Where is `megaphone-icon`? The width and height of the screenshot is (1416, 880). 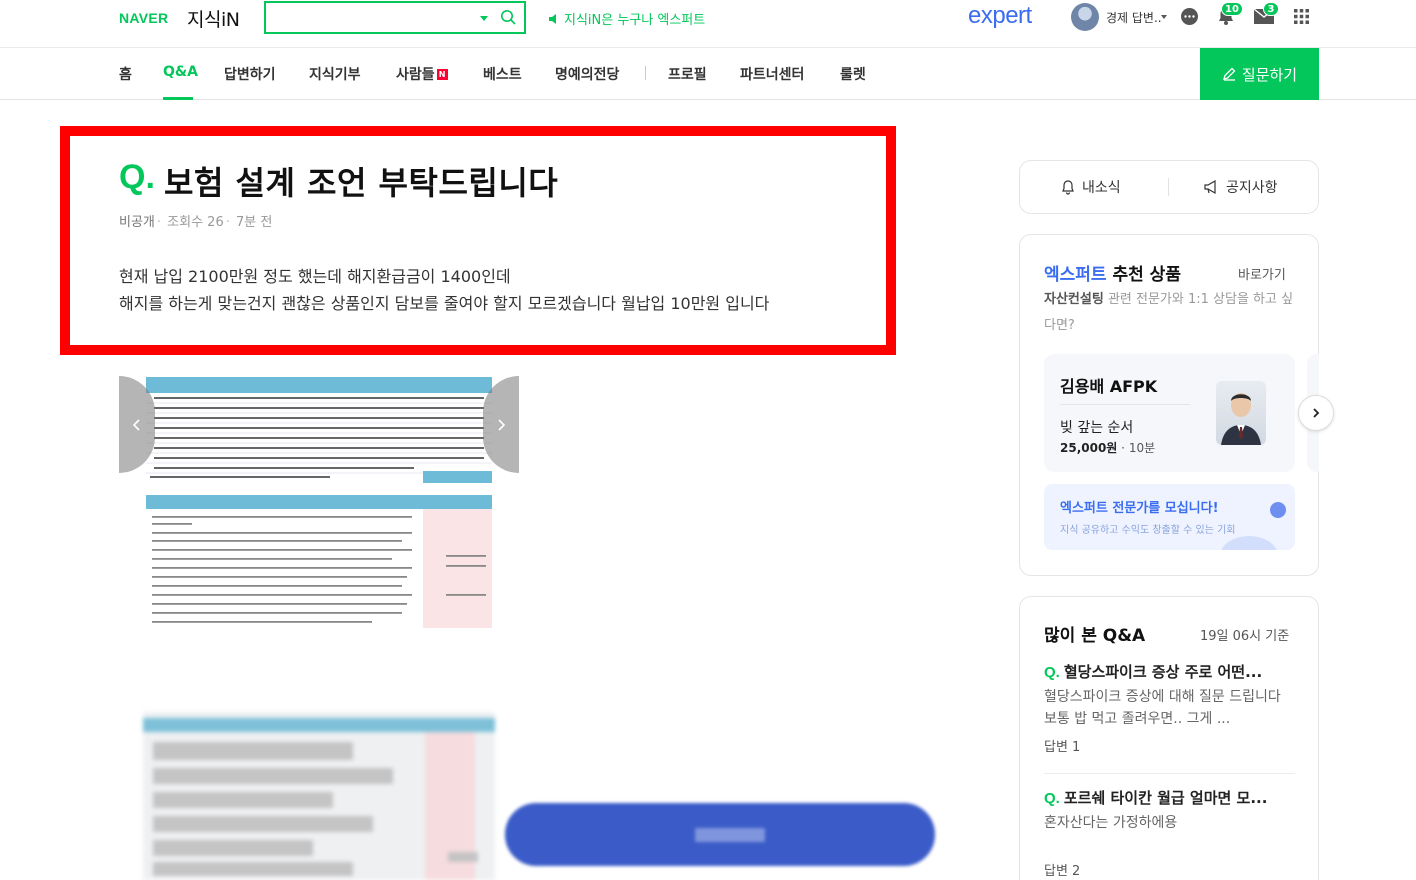
megaphone-icon is located at coordinates (1210, 187).